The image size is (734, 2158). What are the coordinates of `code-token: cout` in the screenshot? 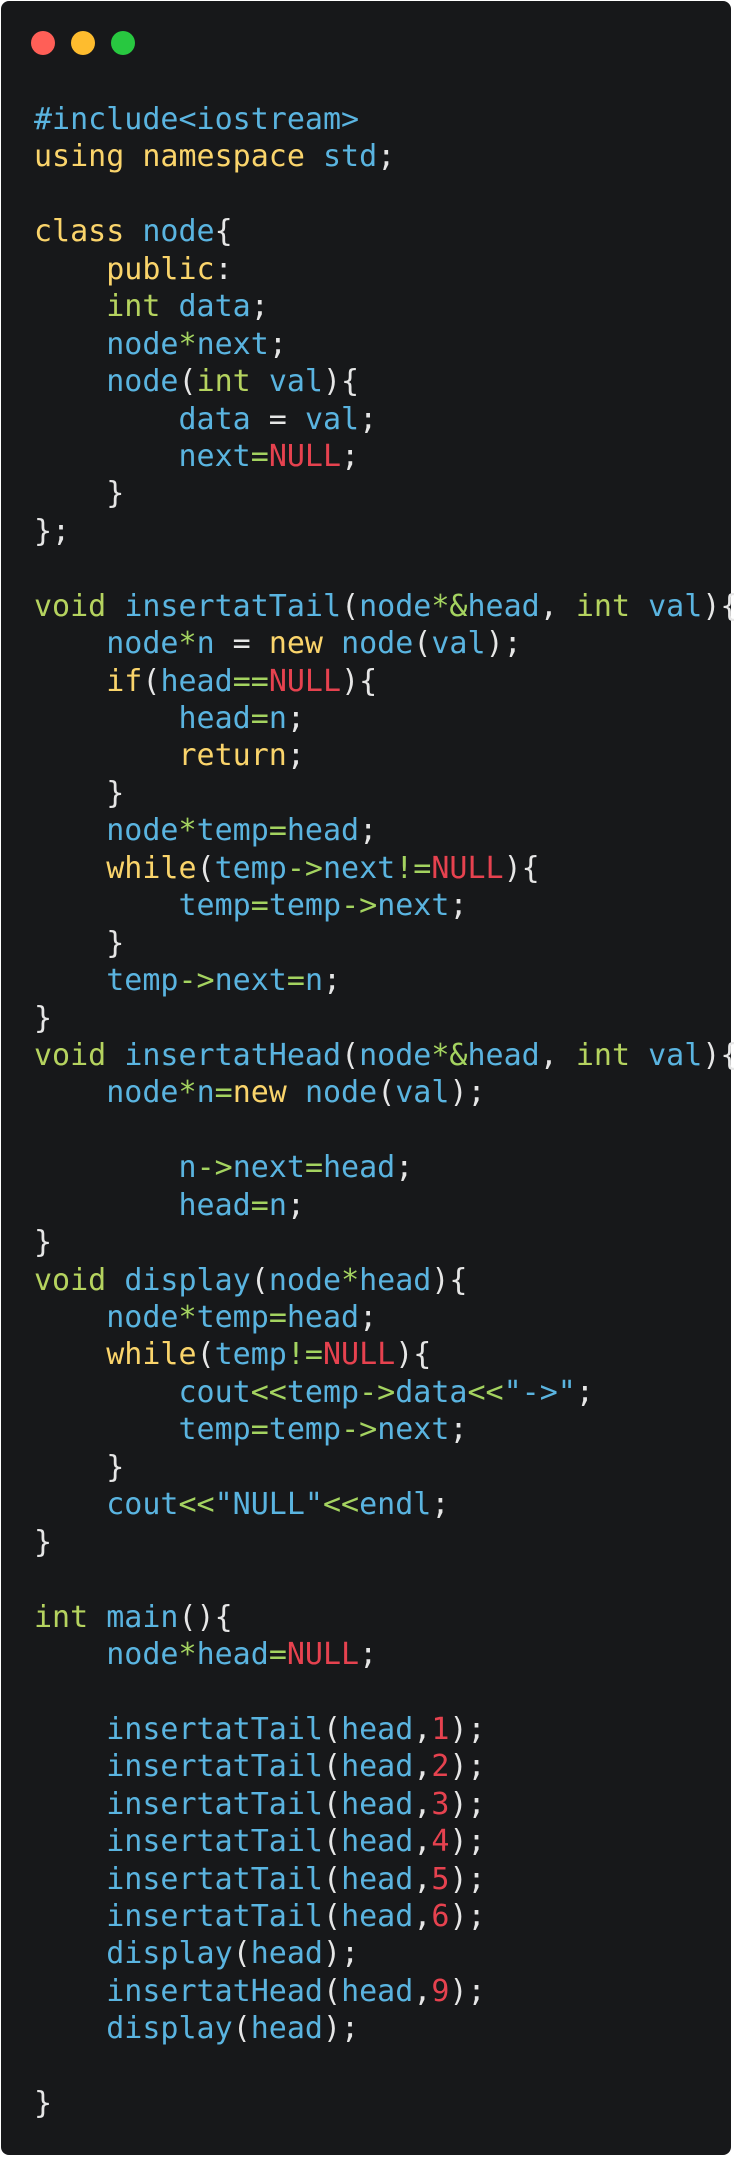 It's located at (214, 1392).